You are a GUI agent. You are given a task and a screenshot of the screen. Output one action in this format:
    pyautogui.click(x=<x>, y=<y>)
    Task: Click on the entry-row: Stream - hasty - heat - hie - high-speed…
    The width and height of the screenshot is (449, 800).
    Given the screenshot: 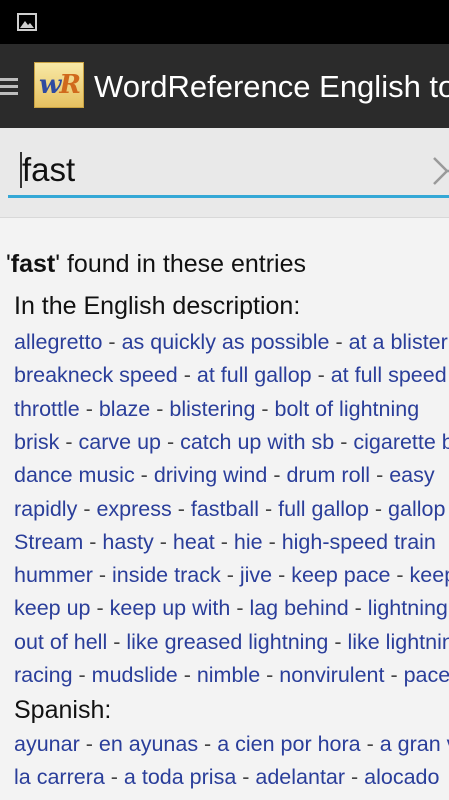 What is the action you would take?
    pyautogui.click(x=225, y=542)
    